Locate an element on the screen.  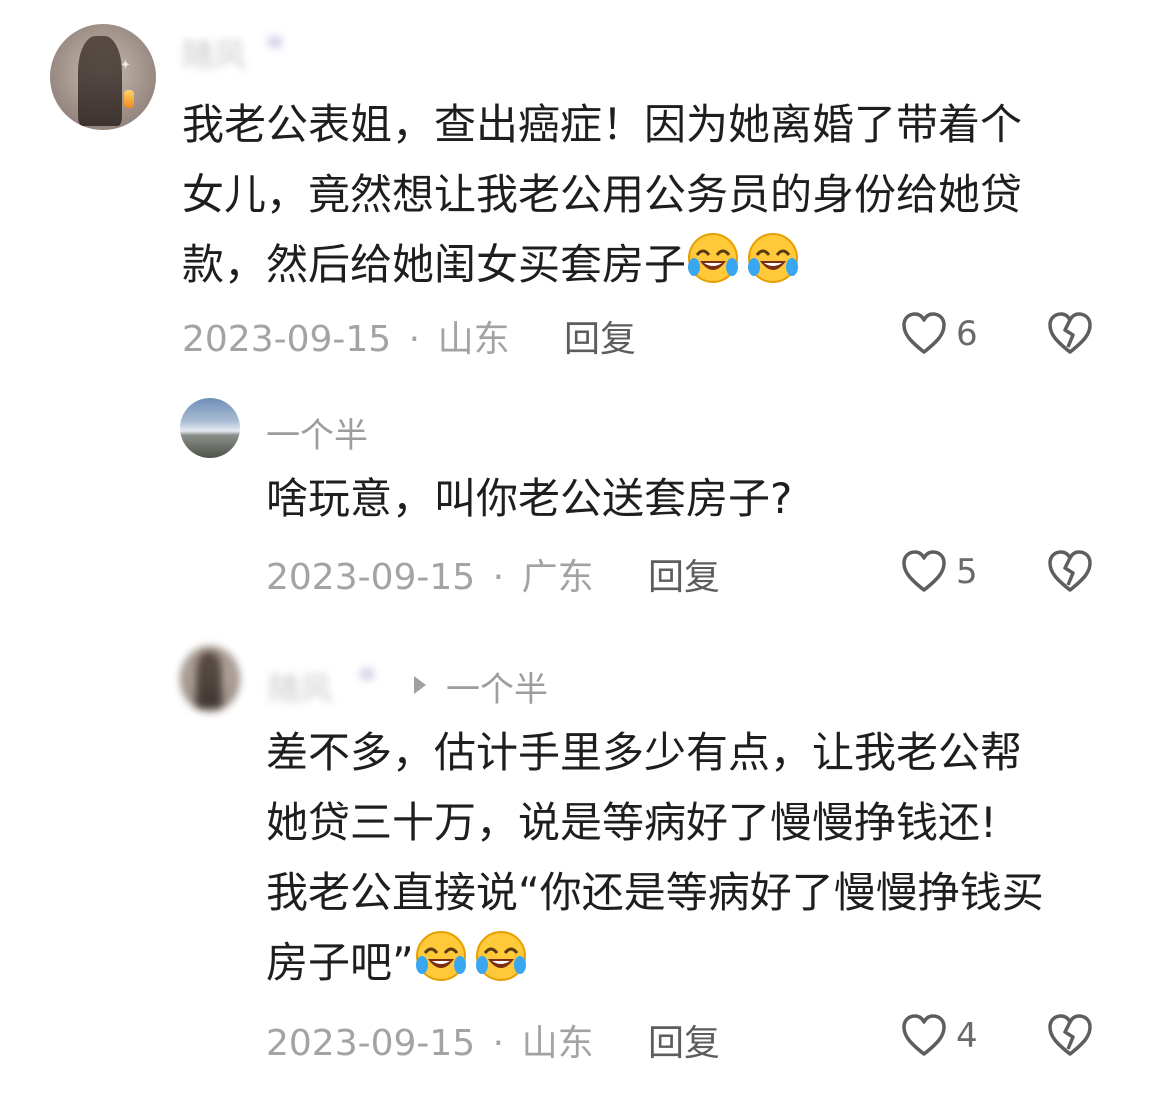
comment-text: 啥玩意，叫你老公送套房子? is located at coordinates (529, 499).